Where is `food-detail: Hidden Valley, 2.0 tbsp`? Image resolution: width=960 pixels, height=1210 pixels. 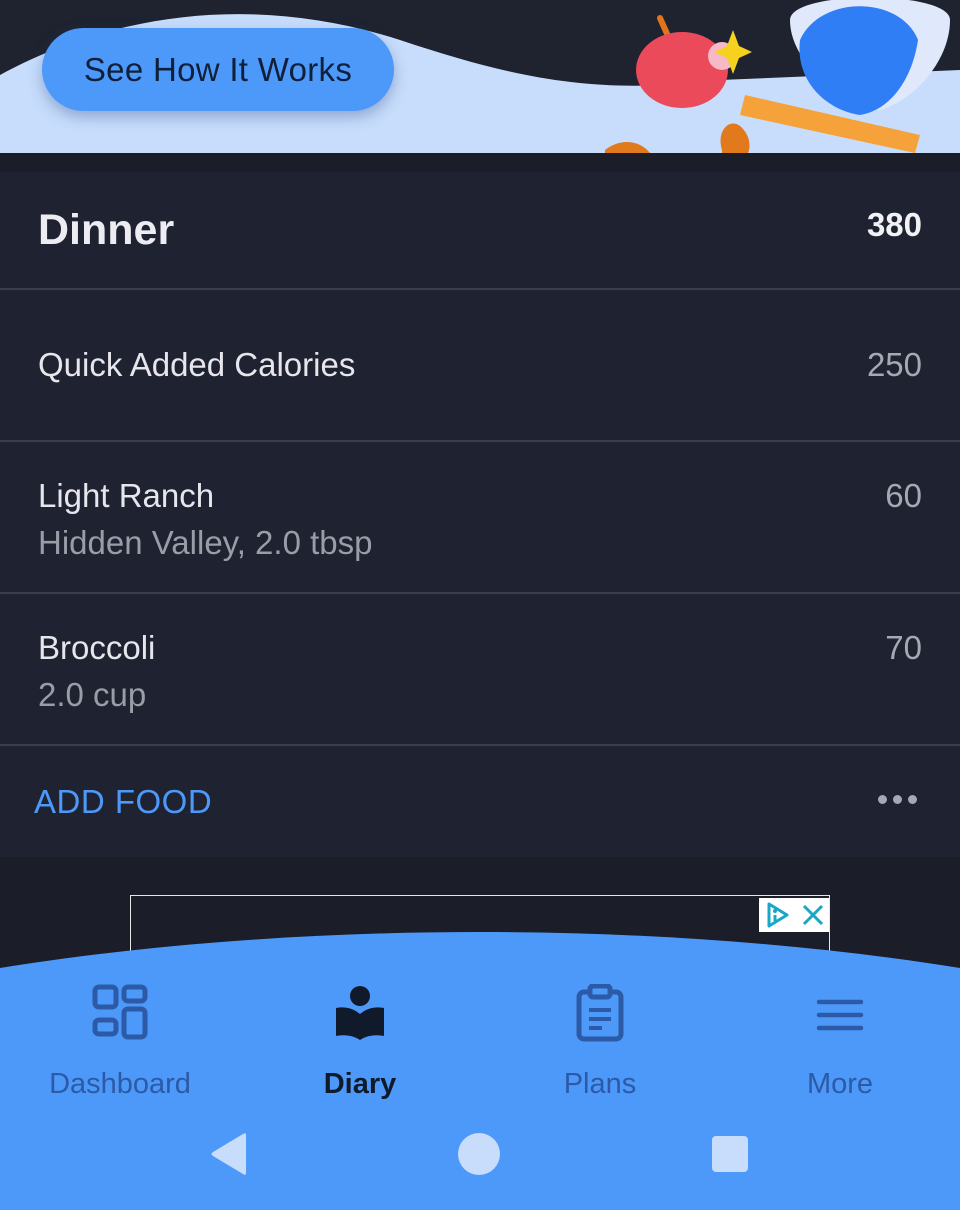
food-detail: Hidden Valley, 2.0 tbsp is located at coordinates (205, 542).